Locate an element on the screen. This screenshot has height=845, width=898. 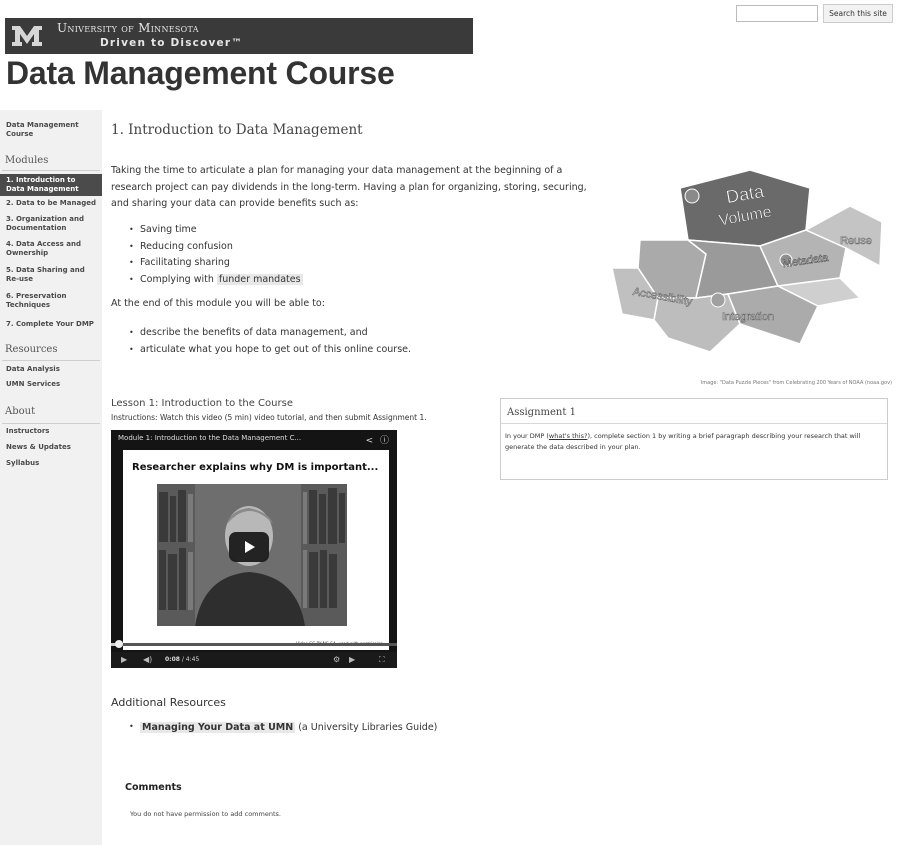
search-input is located at coordinates (777, 13).